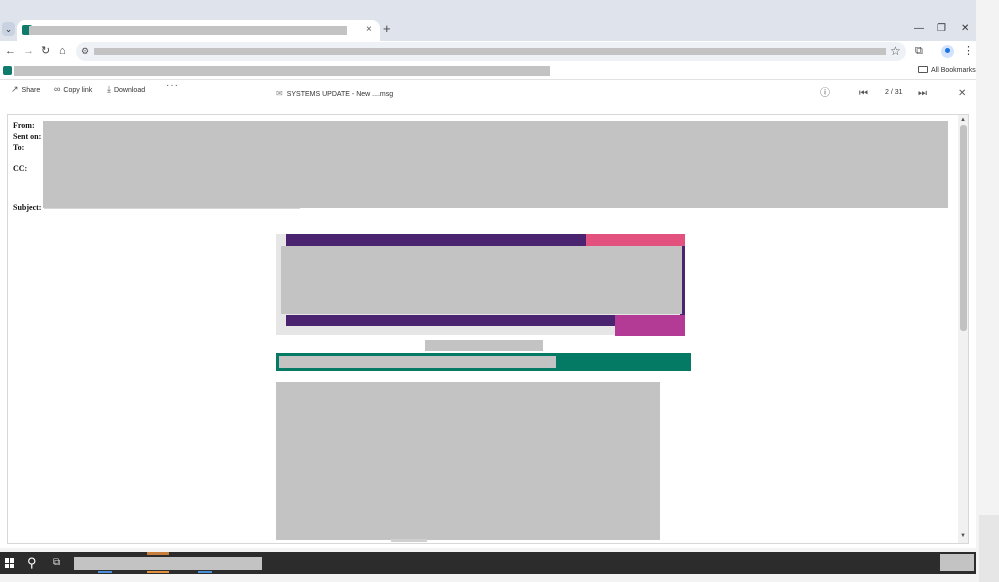 This screenshot has height=582, width=999. I want to click on banner-redacted, so click(481, 280).